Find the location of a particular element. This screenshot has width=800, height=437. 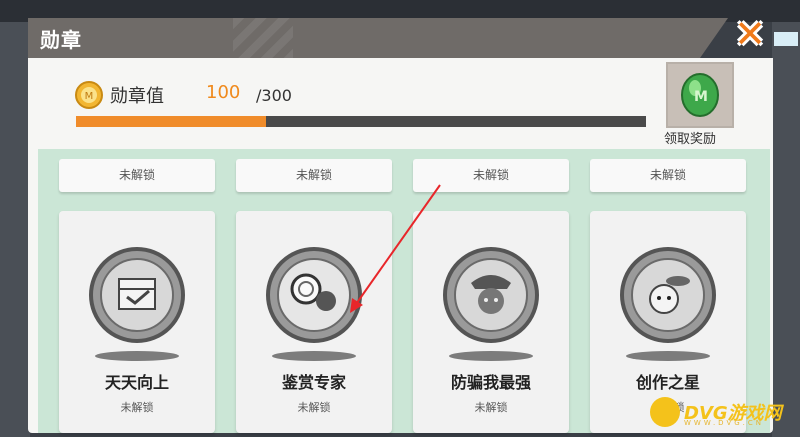

medal-card: 防骗我最强 未解锁 is located at coordinates (491, 322).